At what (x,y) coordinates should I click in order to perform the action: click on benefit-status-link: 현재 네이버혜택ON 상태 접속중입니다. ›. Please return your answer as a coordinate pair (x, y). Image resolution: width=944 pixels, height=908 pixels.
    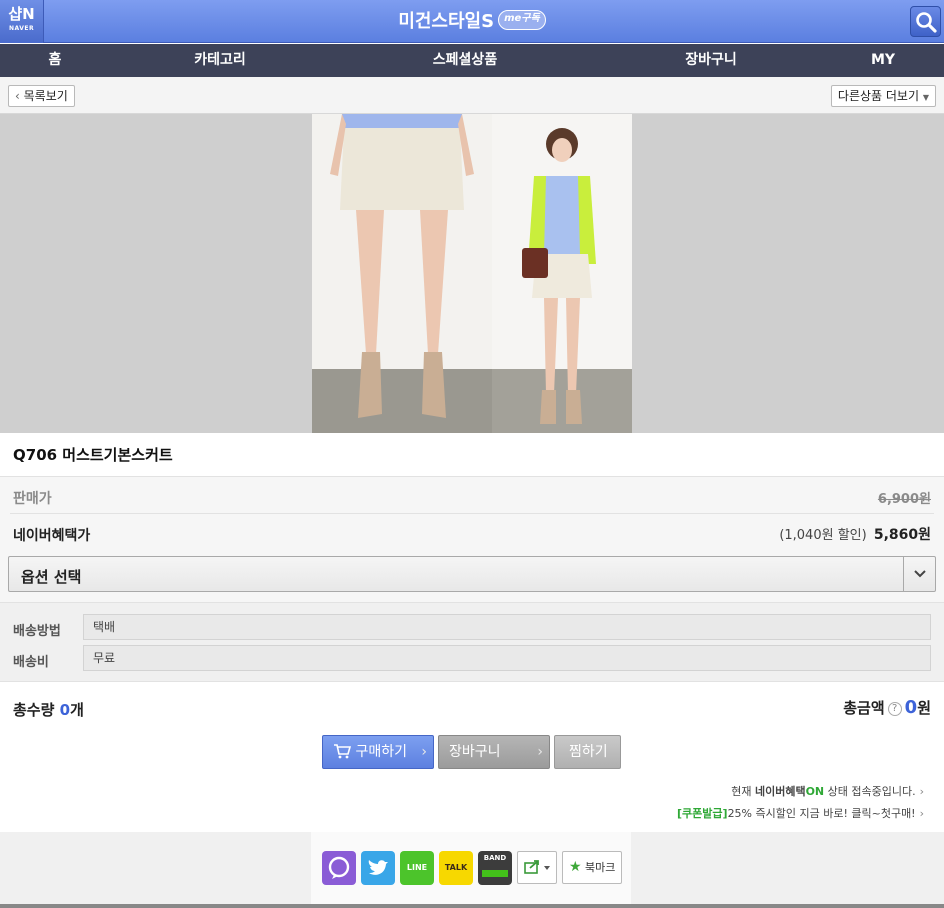
    Looking at the image, I should click on (827, 791).